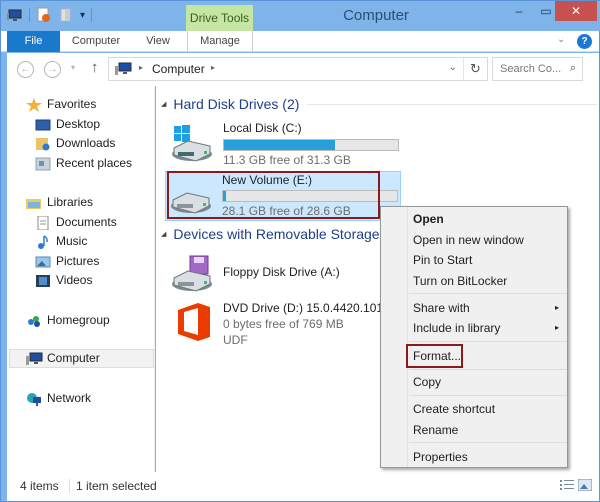 This screenshot has height=502, width=600. Describe the element at coordinates (61, 143) in the screenshot. I see `nav-item-downloads: Downloads` at that location.